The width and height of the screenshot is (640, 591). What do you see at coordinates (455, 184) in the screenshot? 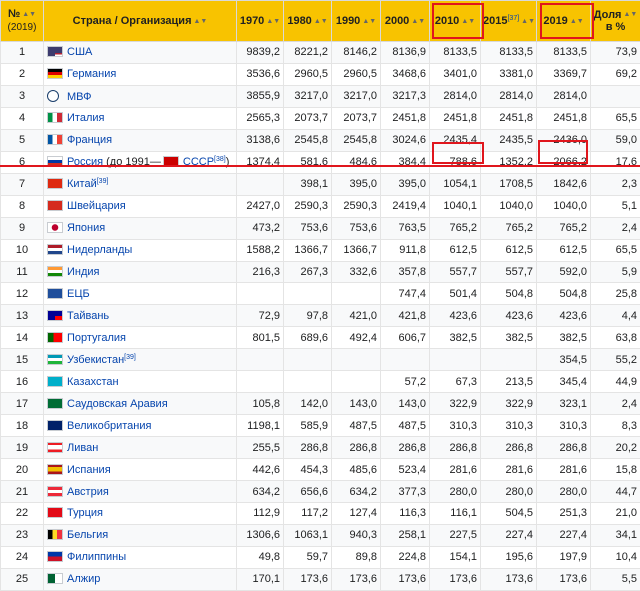
I see `value-cell-v2010: 1054,1` at bounding box center [455, 184].